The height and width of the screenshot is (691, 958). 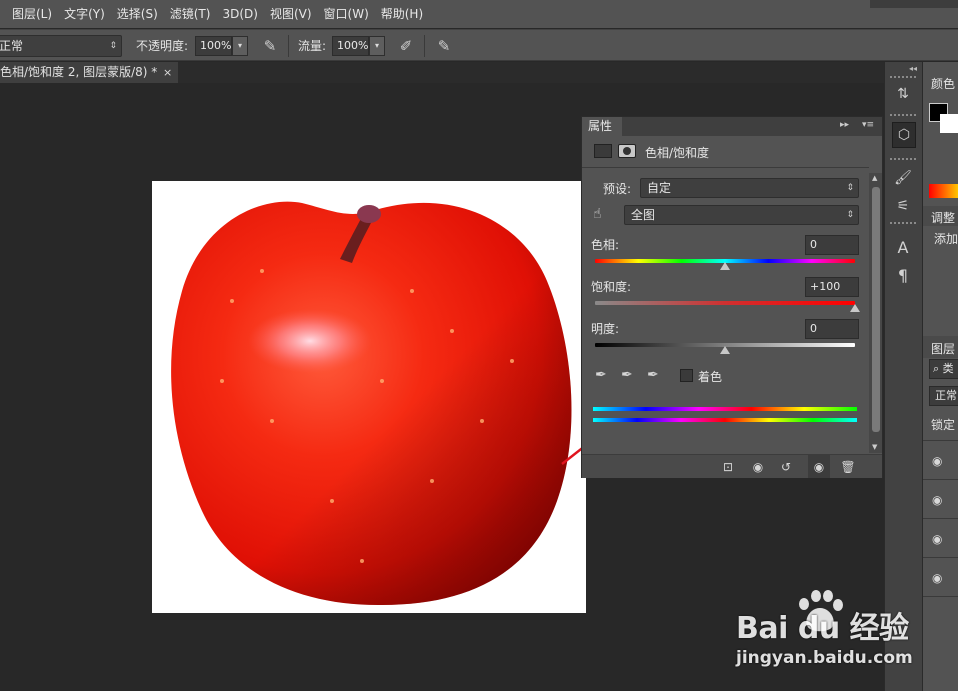 I want to click on saturation-input: +100, so click(x=832, y=287).